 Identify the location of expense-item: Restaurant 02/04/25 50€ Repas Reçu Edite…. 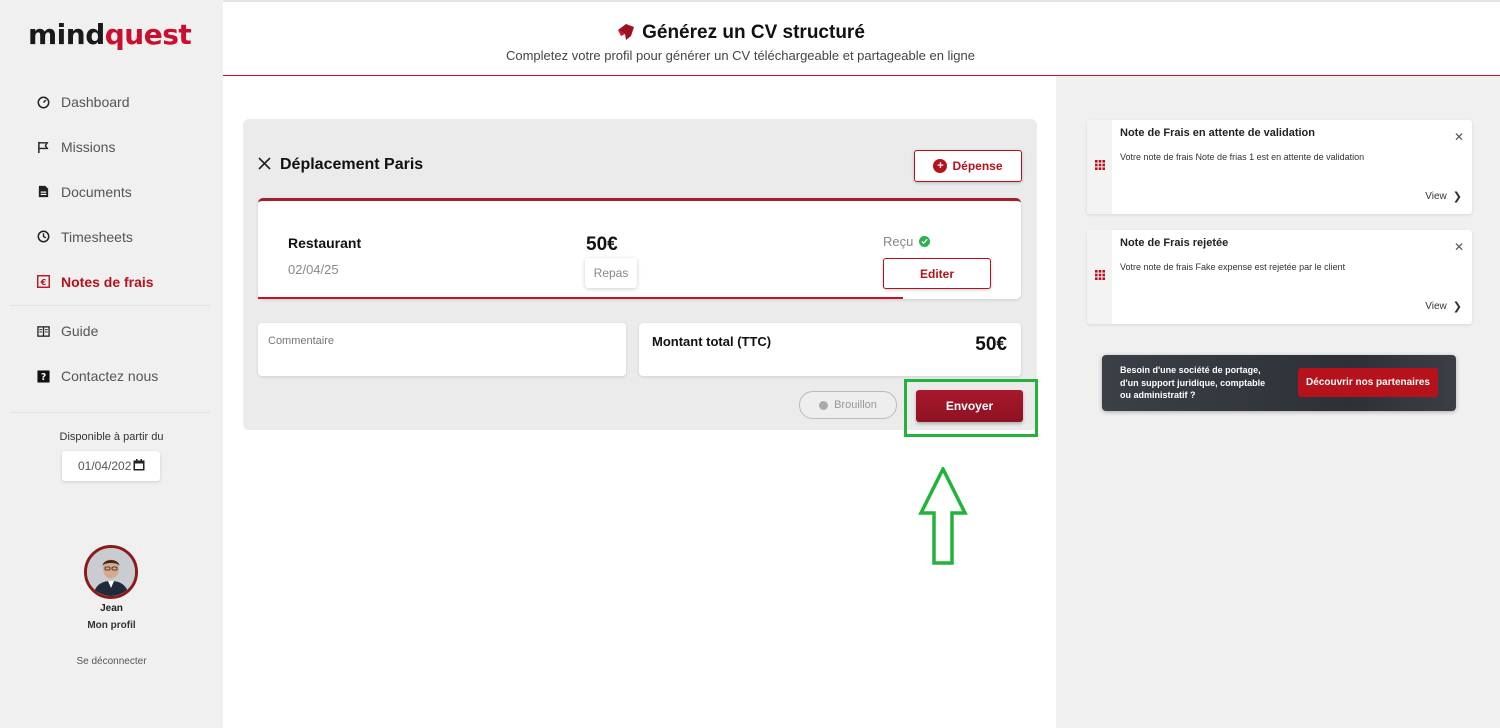
(639, 248).